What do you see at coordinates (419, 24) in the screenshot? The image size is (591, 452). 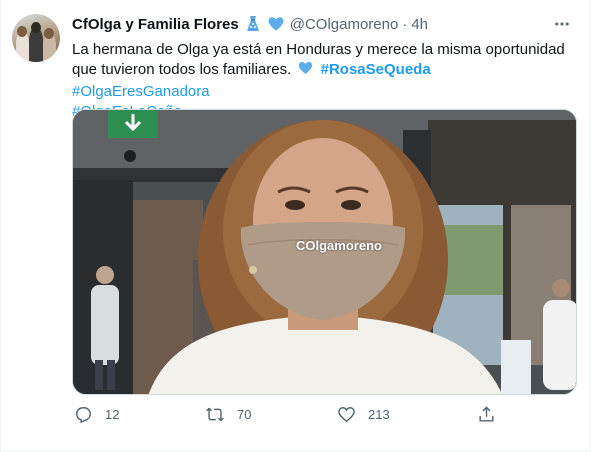 I see `tweet-timestamp: 4h` at bounding box center [419, 24].